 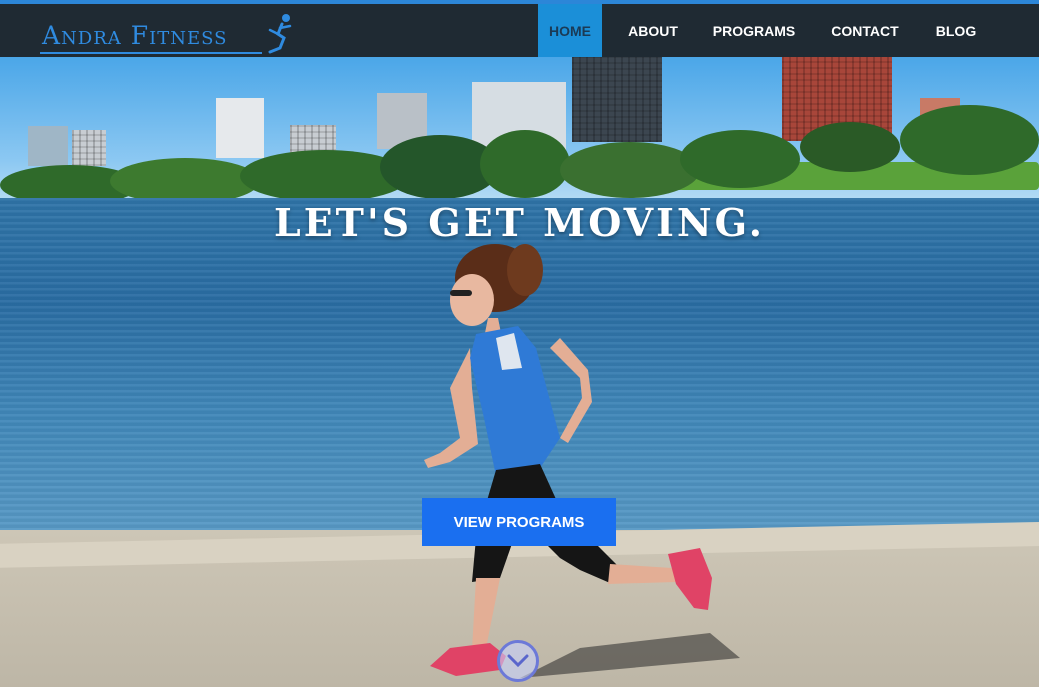 What do you see at coordinates (519, 155) in the screenshot?
I see `tree-line` at bounding box center [519, 155].